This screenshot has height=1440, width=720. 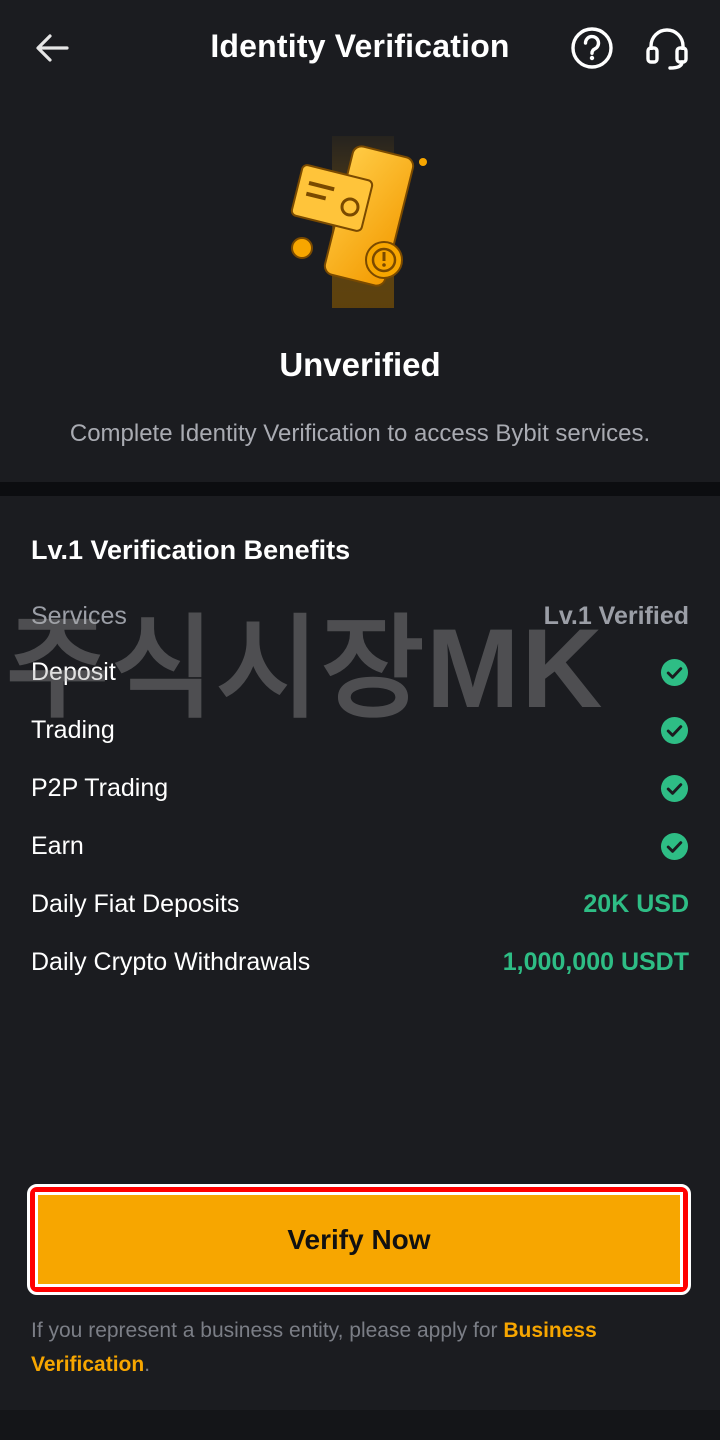 I want to click on benefits-title: Lv.1 Verification Benefits, so click(x=191, y=550).